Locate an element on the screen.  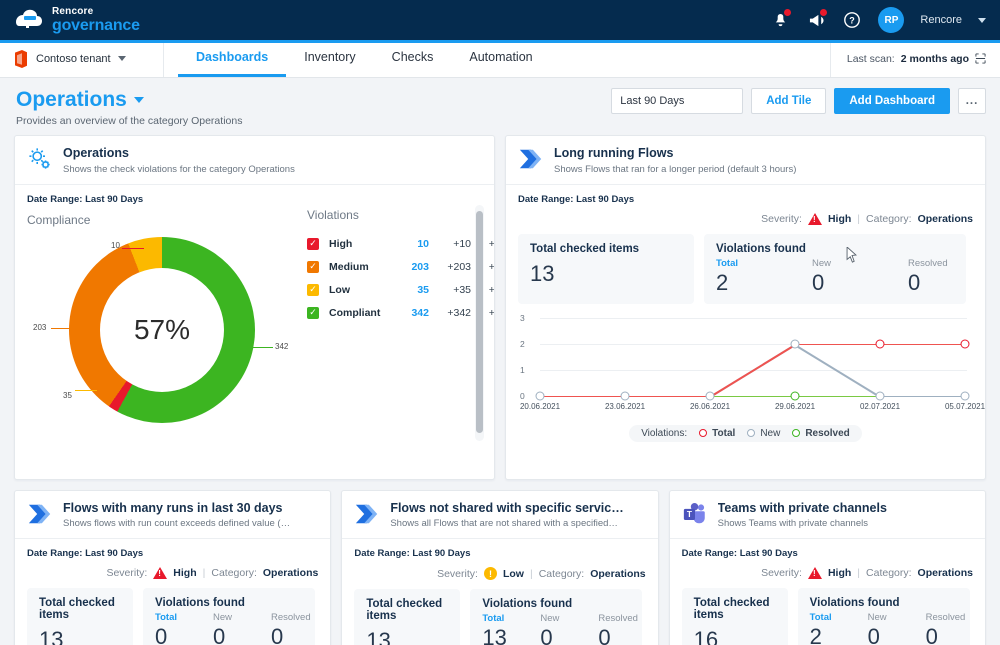
checkbox-high: ✓ is located at coordinates (313, 243).